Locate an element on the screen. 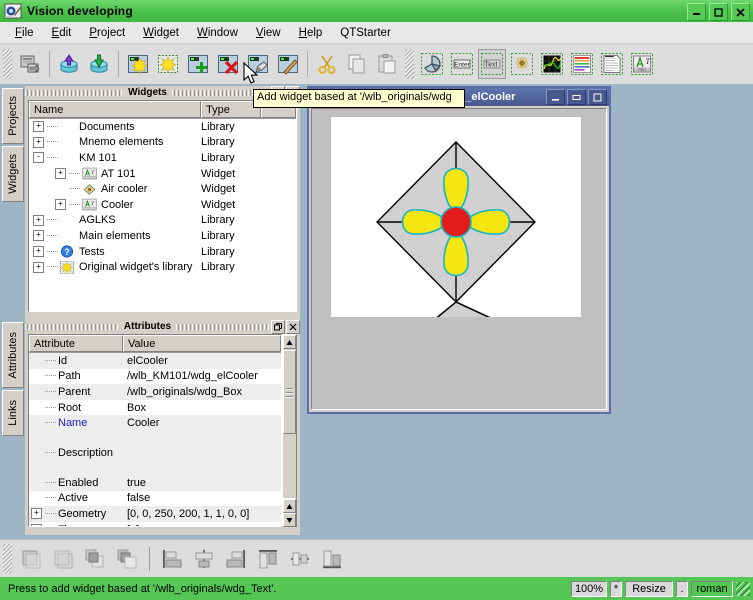  menu-help: Help is located at coordinates (311, 33).